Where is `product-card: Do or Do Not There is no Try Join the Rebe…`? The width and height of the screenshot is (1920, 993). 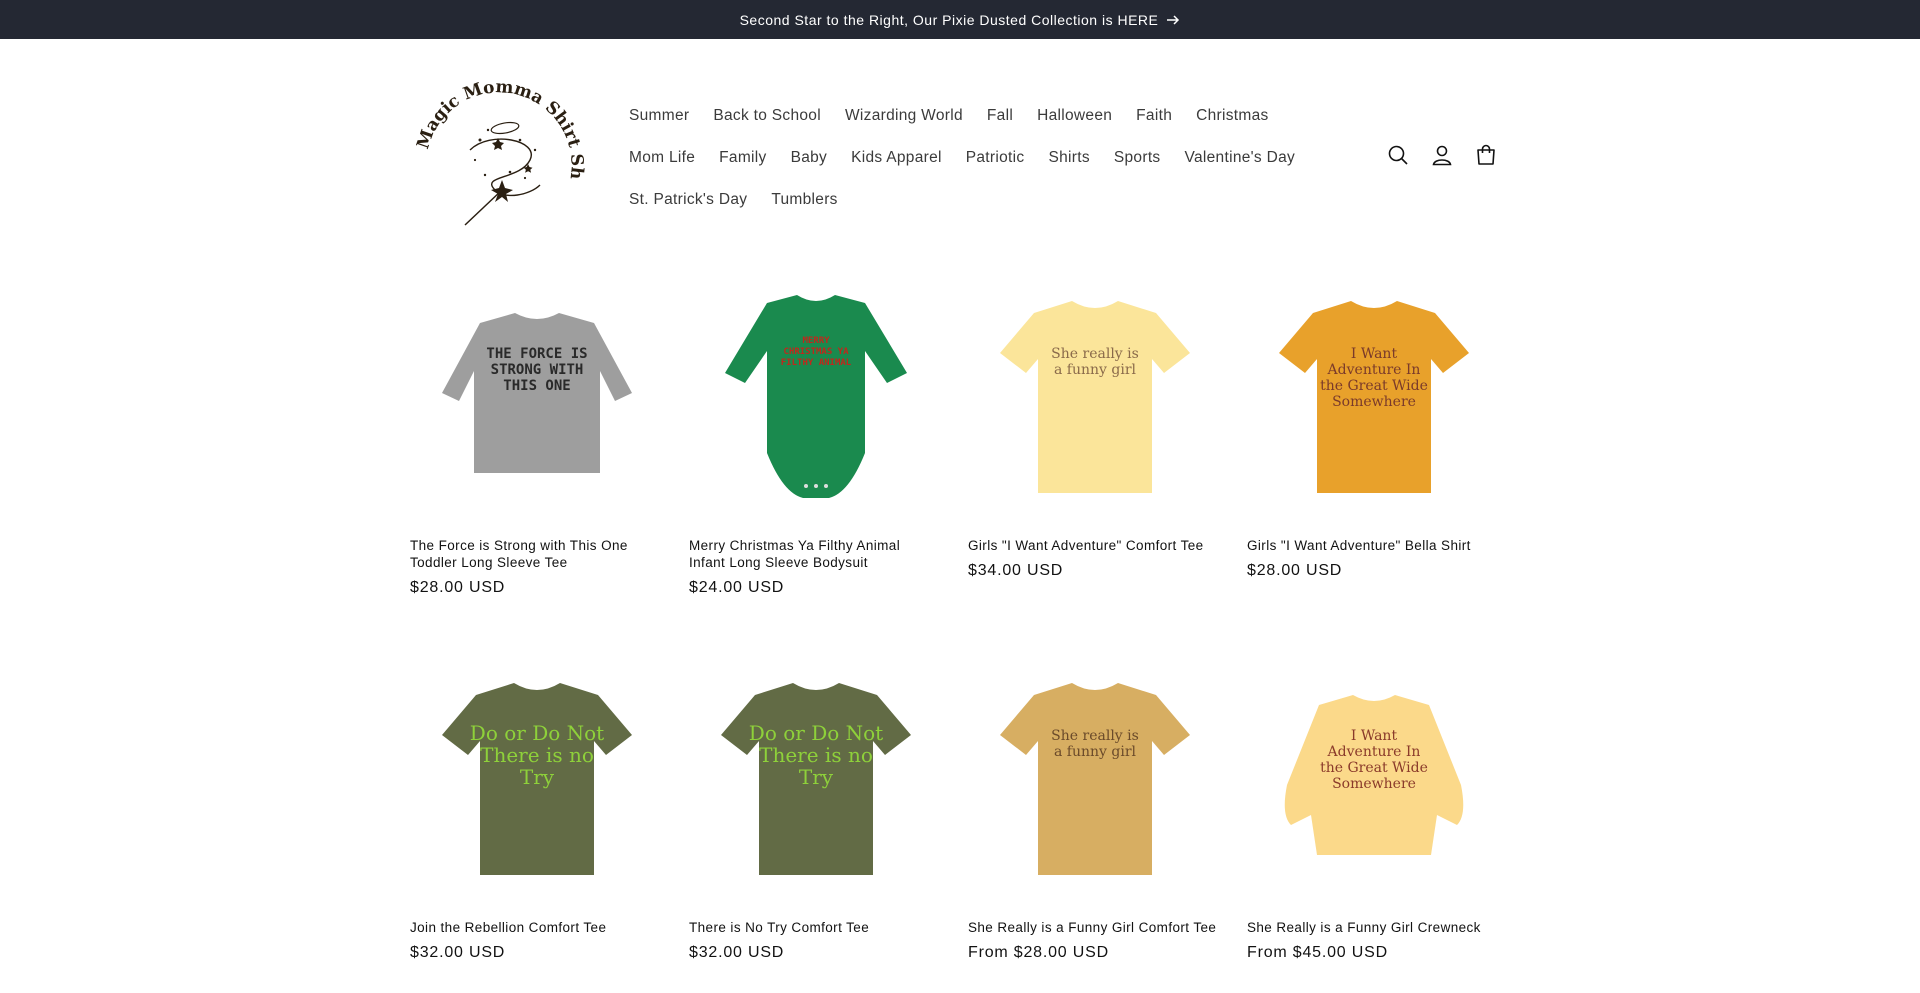
product-card: Do or Do Not There is no Try Join the Rebe… is located at coordinates (537, 820).